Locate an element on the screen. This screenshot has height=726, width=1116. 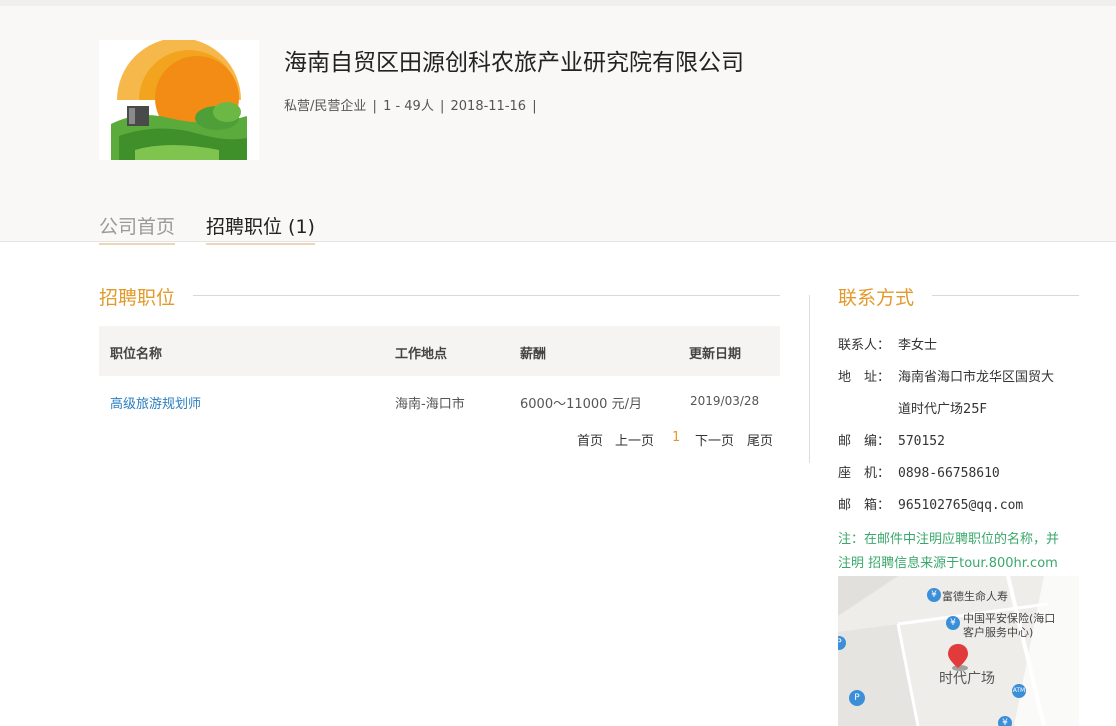
contact-label: 邮 编： is located at coordinates (864, 441).